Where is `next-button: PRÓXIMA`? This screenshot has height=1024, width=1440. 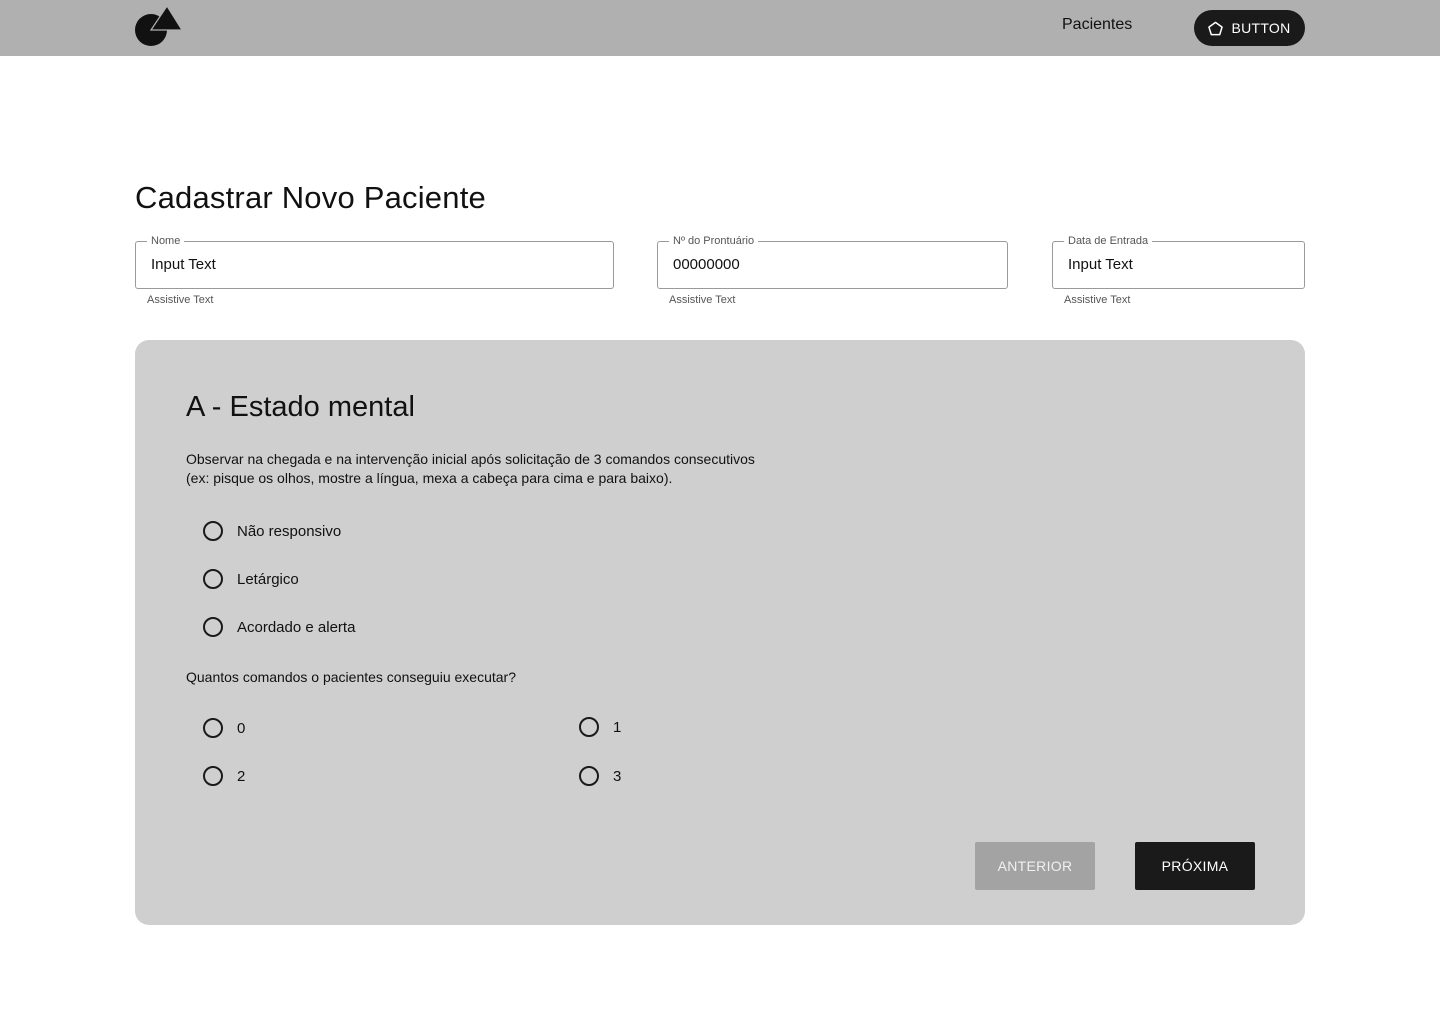
next-button: PRÓXIMA is located at coordinates (1195, 866).